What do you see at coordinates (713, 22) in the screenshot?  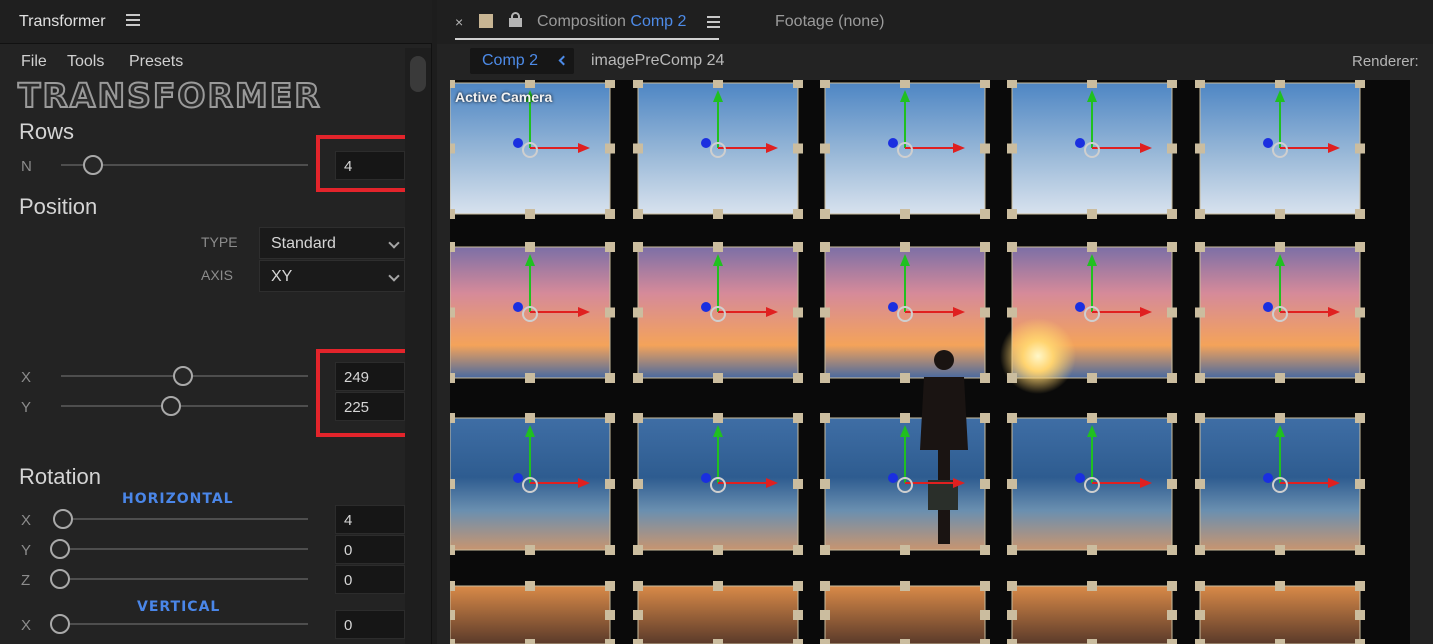 I see `tab-menu-icon` at bounding box center [713, 22].